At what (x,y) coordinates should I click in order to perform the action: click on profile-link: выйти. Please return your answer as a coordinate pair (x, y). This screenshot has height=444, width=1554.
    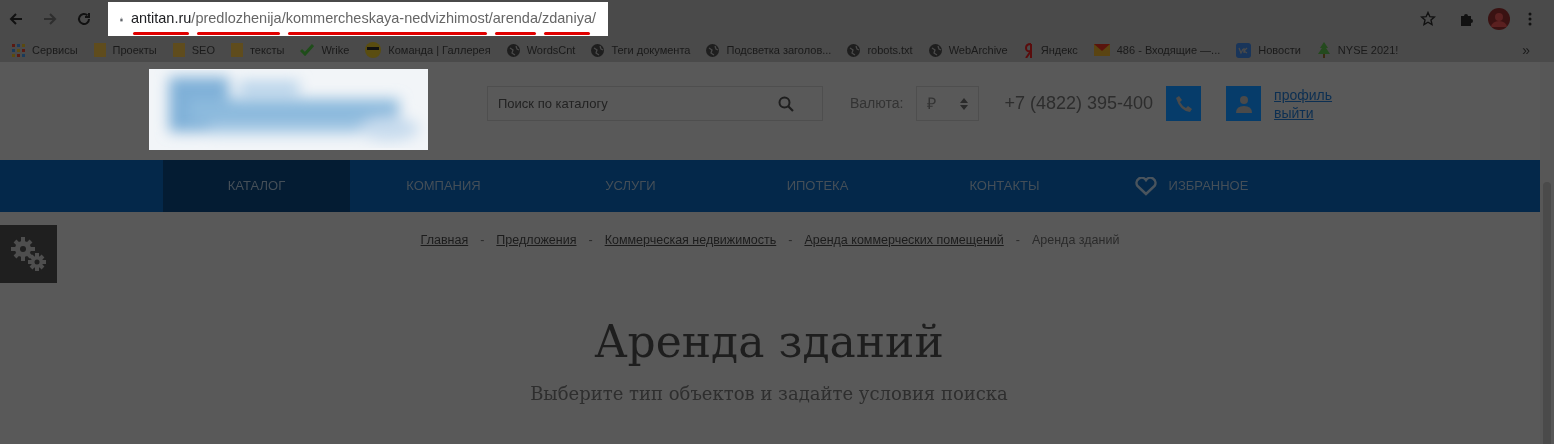
    Looking at the image, I should click on (1303, 112).